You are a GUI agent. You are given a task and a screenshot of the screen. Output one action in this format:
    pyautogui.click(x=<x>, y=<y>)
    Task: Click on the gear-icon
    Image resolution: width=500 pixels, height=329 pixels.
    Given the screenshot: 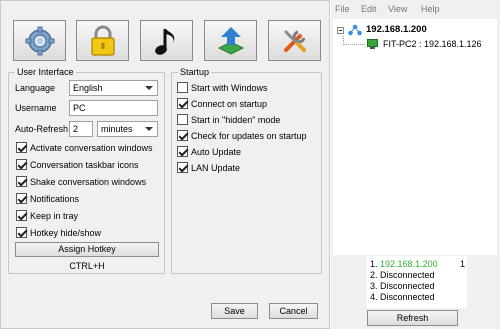 What is the action you would take?
    pyautogui.click(x=39, y=40)
    